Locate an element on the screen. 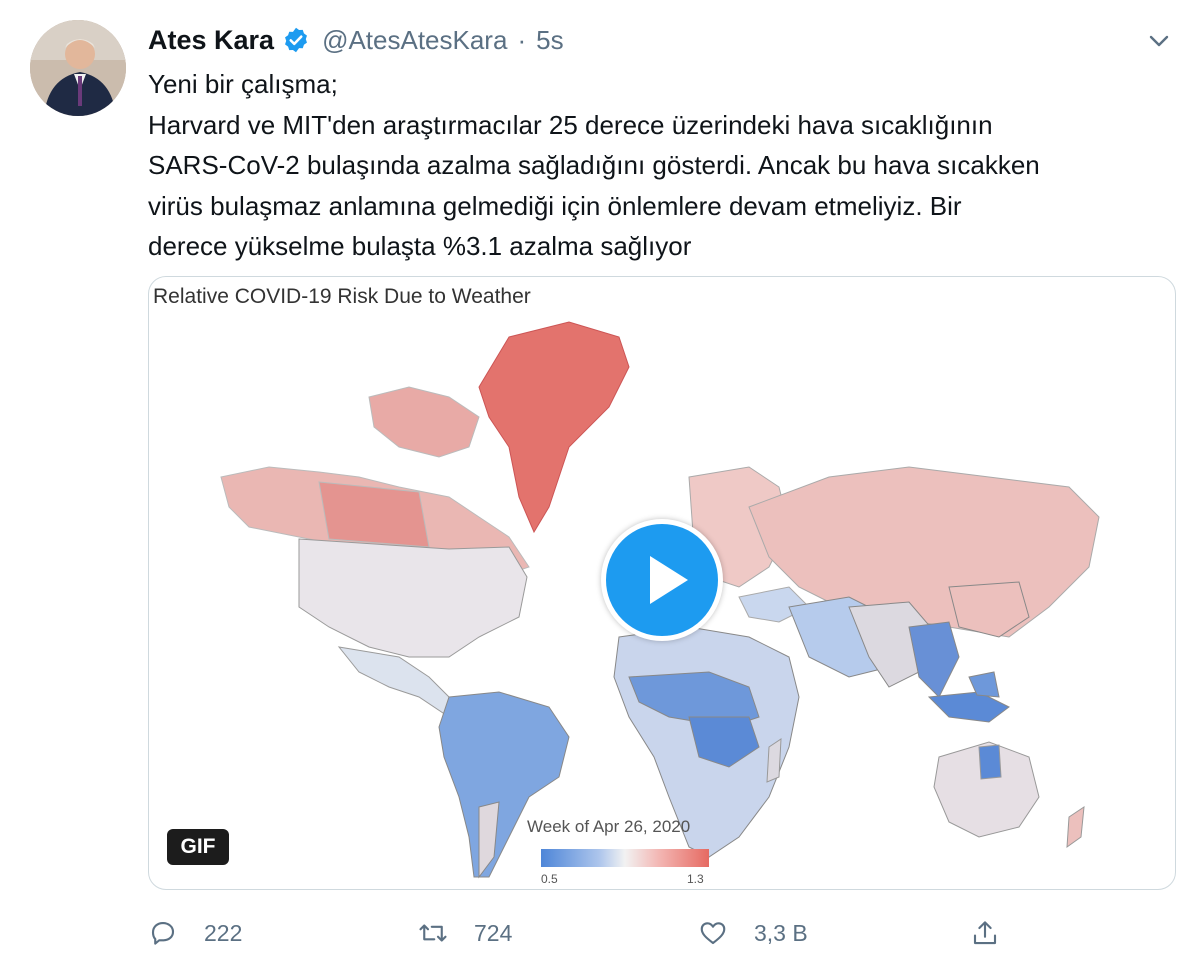 The height and width of the screenshot is (971, 1200). tweet-actions: 222 724 3,3 B is located at coordinates (598, 933).